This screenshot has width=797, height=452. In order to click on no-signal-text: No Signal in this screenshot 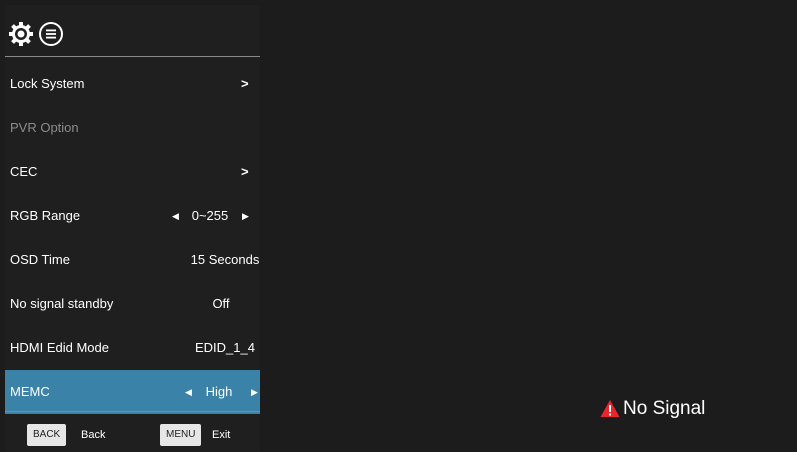, I will do `click(664, 408)`.